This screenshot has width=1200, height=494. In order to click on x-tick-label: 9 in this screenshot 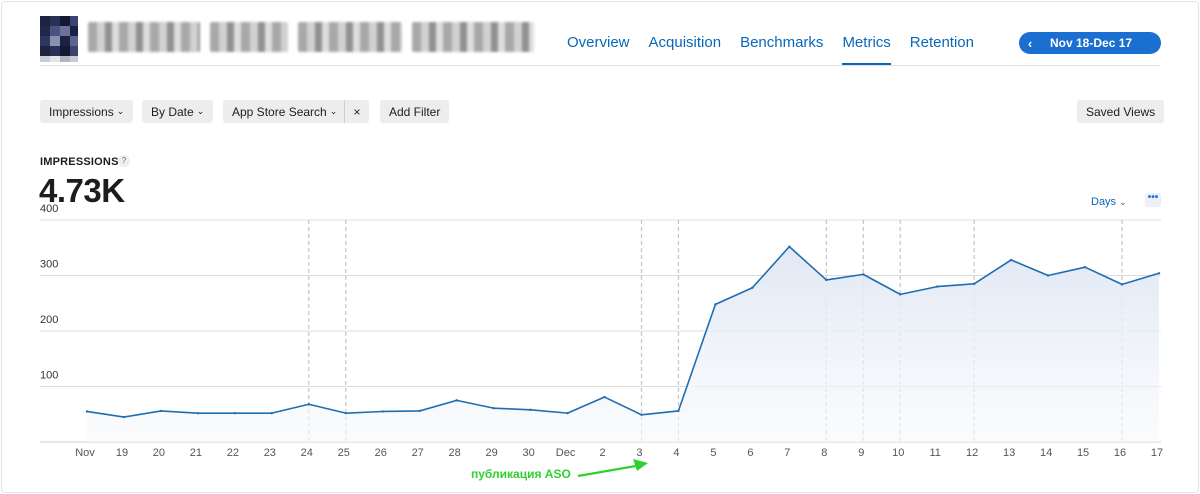, I will do `click(861, 453)`.